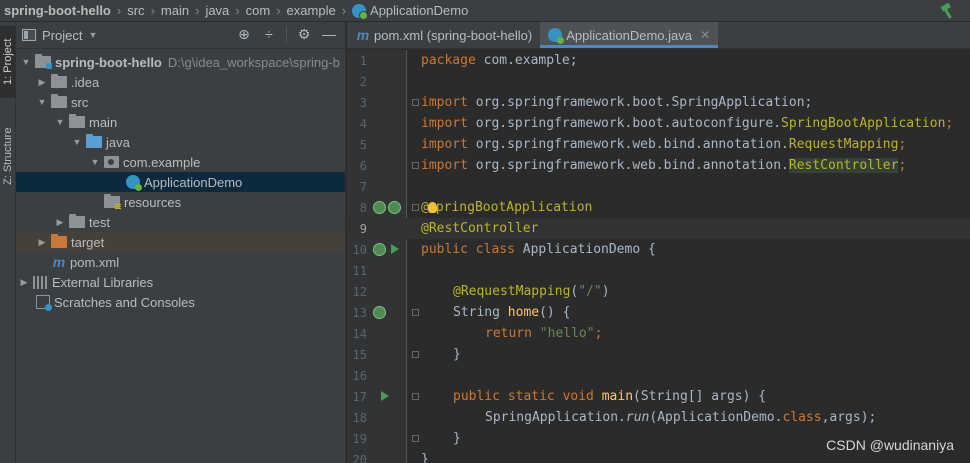 Image resolution: width=970 pixels, height=463 pixels. I want to click on tree-node-com-example: ▼ com.example, so click(180, 162).